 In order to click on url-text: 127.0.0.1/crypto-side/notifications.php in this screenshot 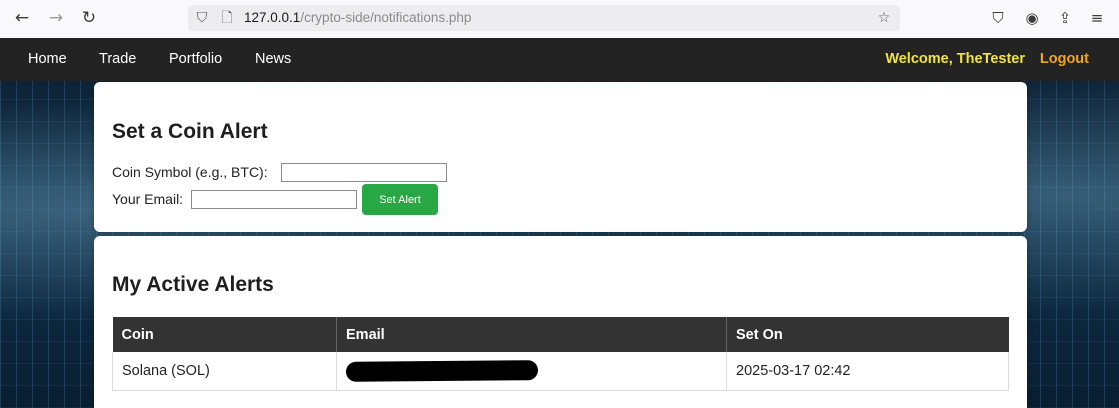, I will do `click(357, 17)`.